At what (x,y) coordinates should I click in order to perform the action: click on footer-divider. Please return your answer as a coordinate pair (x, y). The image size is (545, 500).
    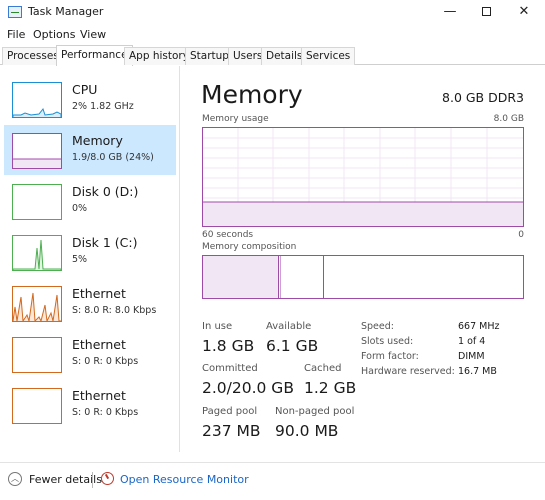
    Looking at the image, I should click on (92, 480).